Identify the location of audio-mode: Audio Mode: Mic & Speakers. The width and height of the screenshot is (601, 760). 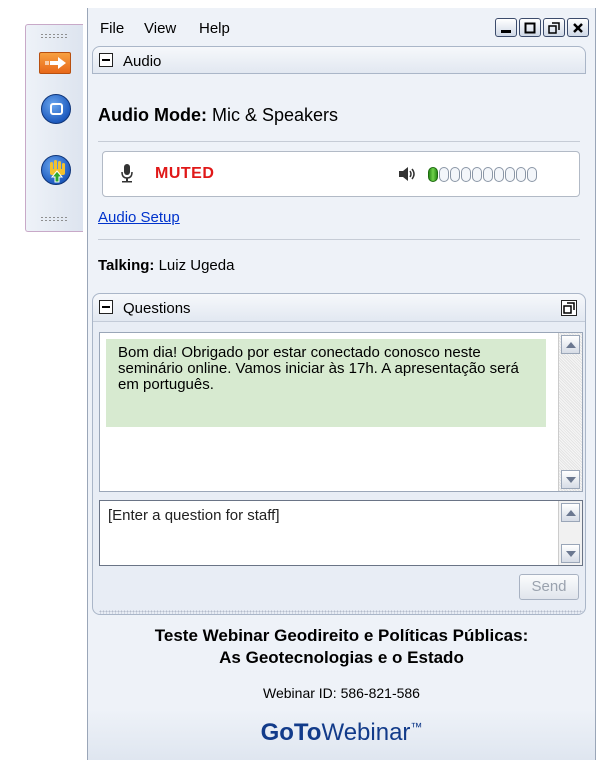
(218, 115).